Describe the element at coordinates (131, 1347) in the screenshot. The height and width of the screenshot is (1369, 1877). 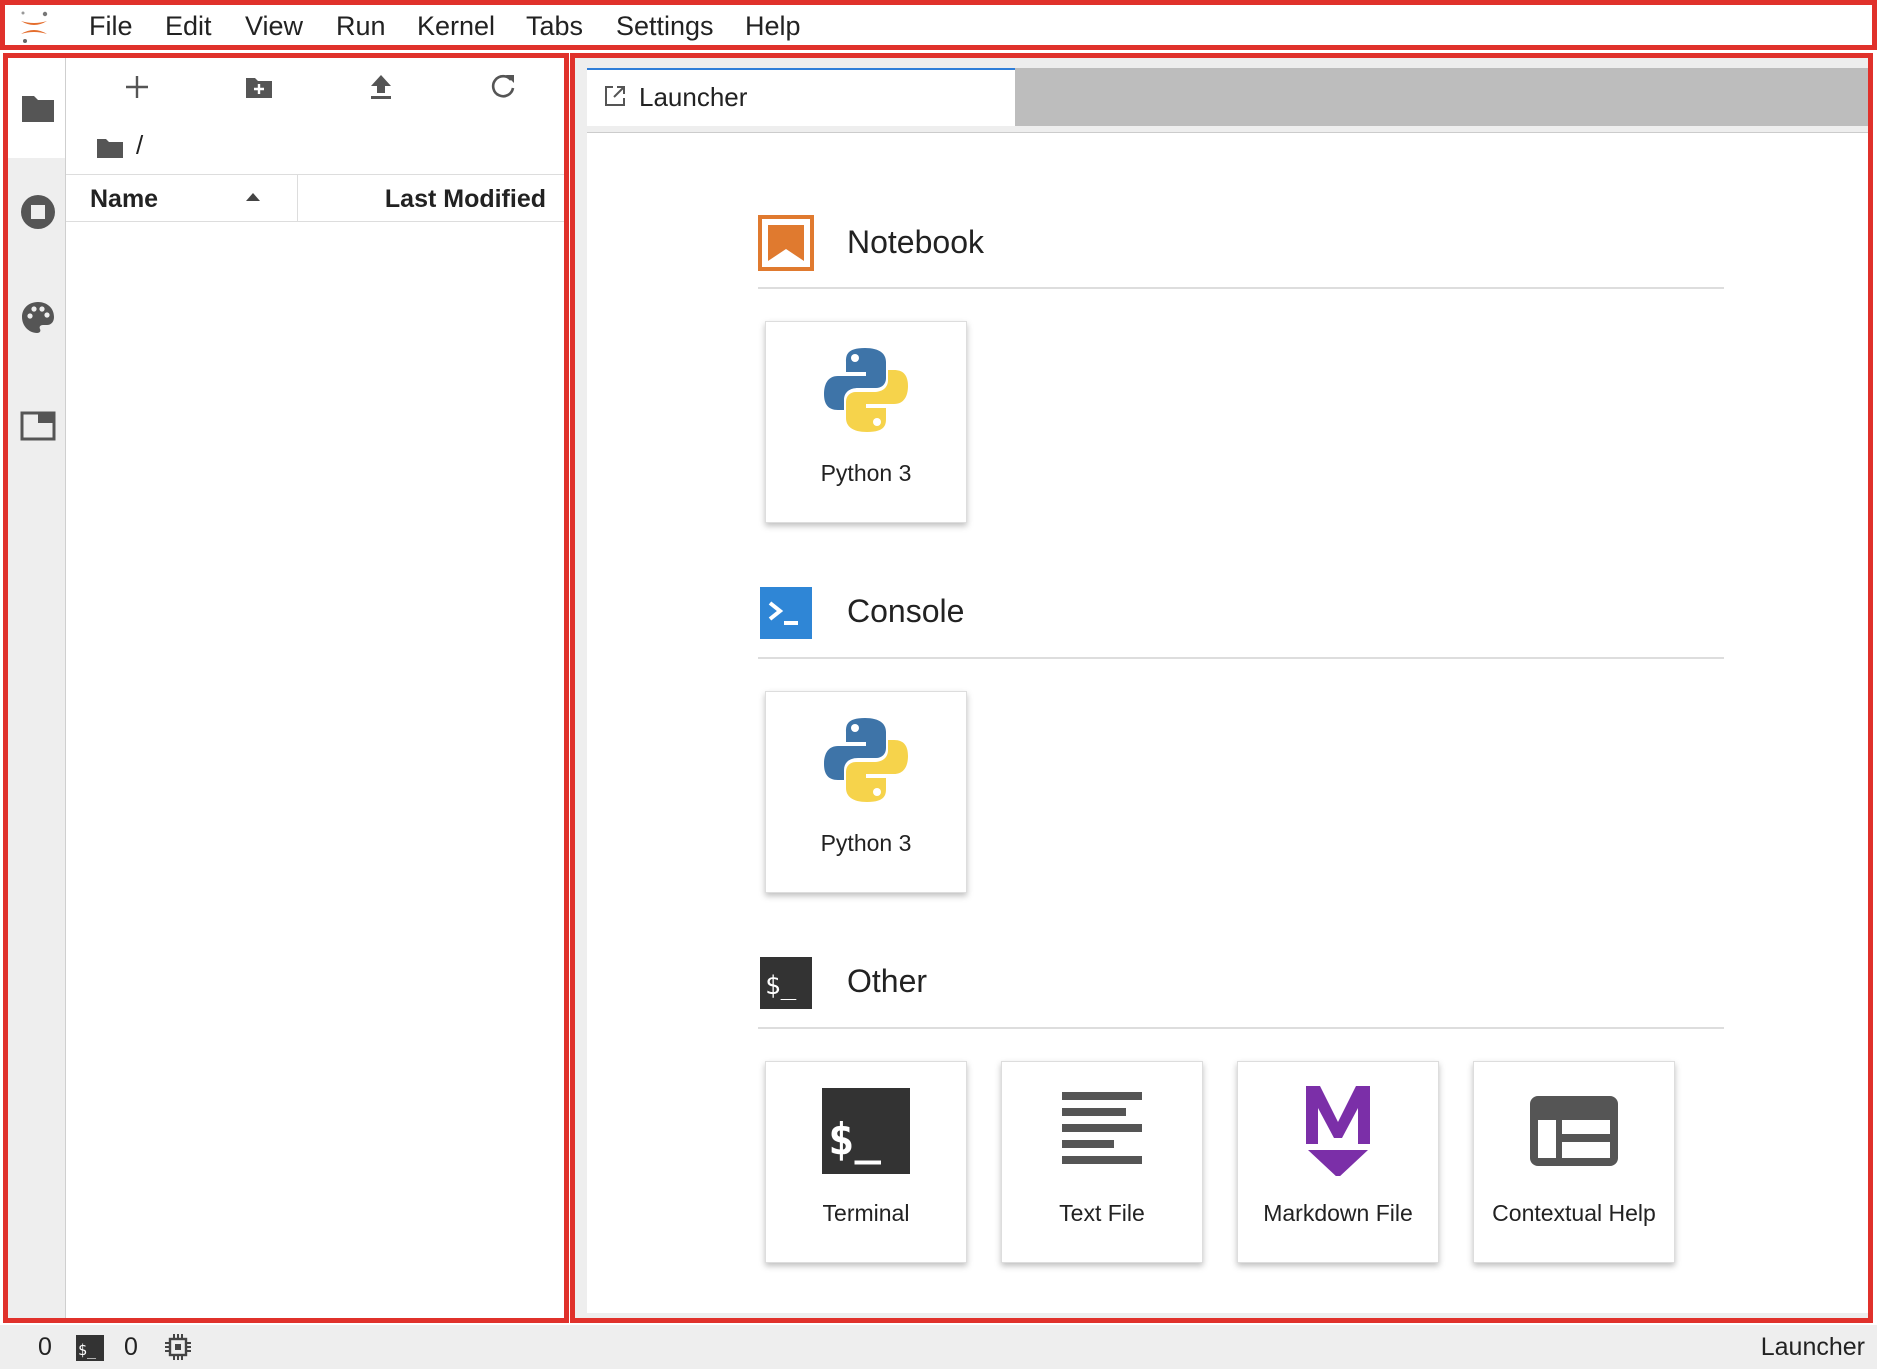
I see `terminal-count: 0` at that location.